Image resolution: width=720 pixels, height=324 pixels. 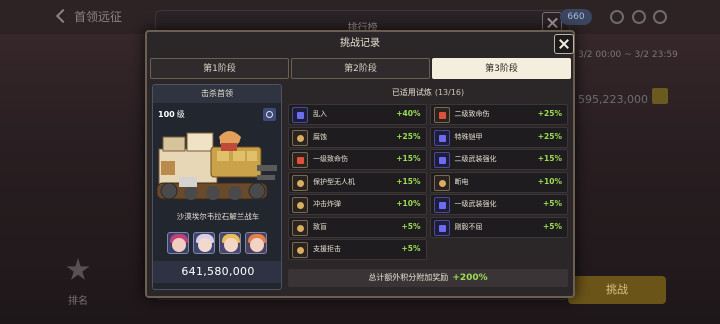 I want to click on back-button: 首领远征, so click(x=89, y=16).